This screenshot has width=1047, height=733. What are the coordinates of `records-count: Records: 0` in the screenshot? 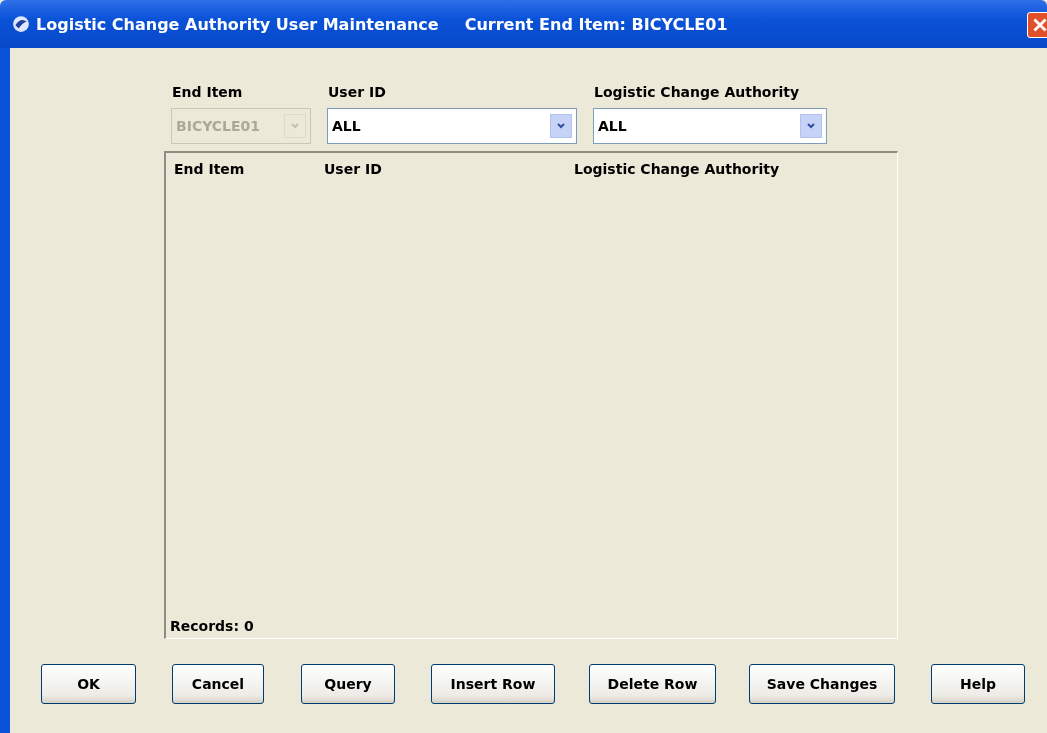 It's located at (212, 626).